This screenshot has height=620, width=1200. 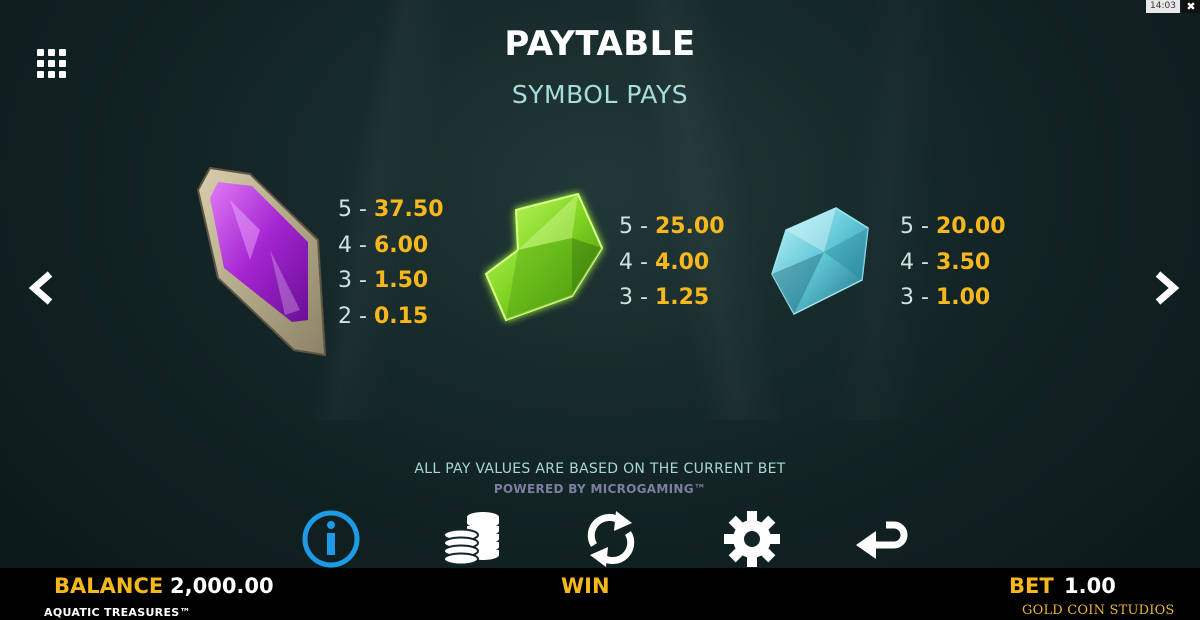 I want to click on bet-coins-button, so click(x=472, y=539).